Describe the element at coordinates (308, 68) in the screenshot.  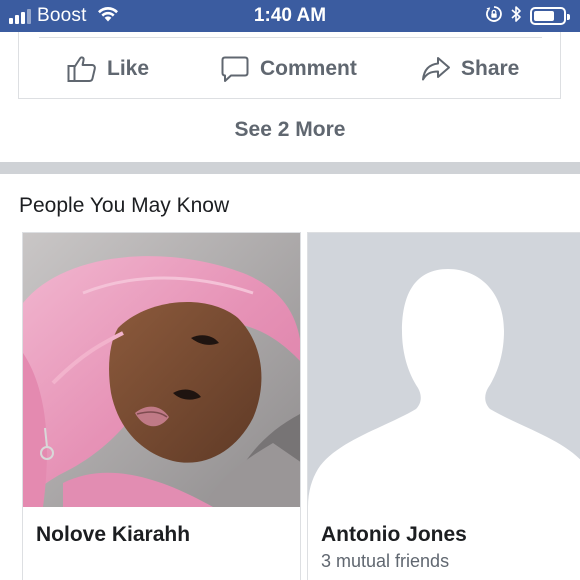
I see `comment-label: Comment` at that location.